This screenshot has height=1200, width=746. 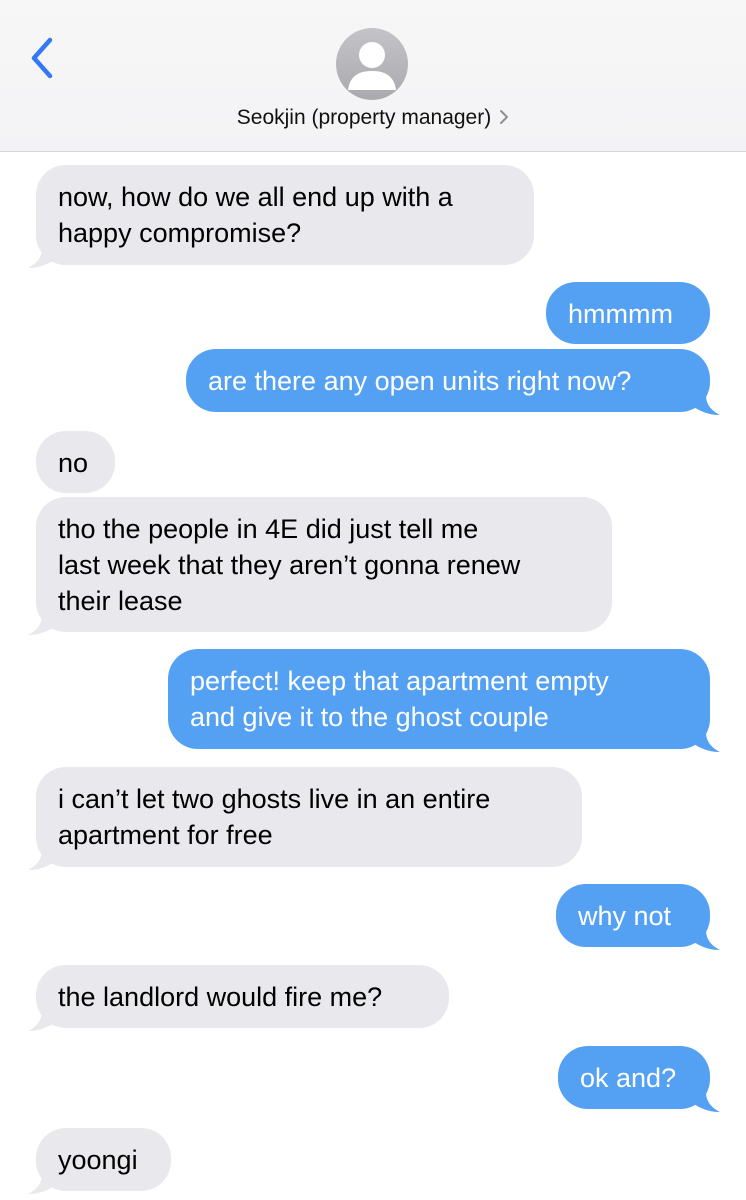 I want to click on incoming-message: no, so click(x=75, y=462).